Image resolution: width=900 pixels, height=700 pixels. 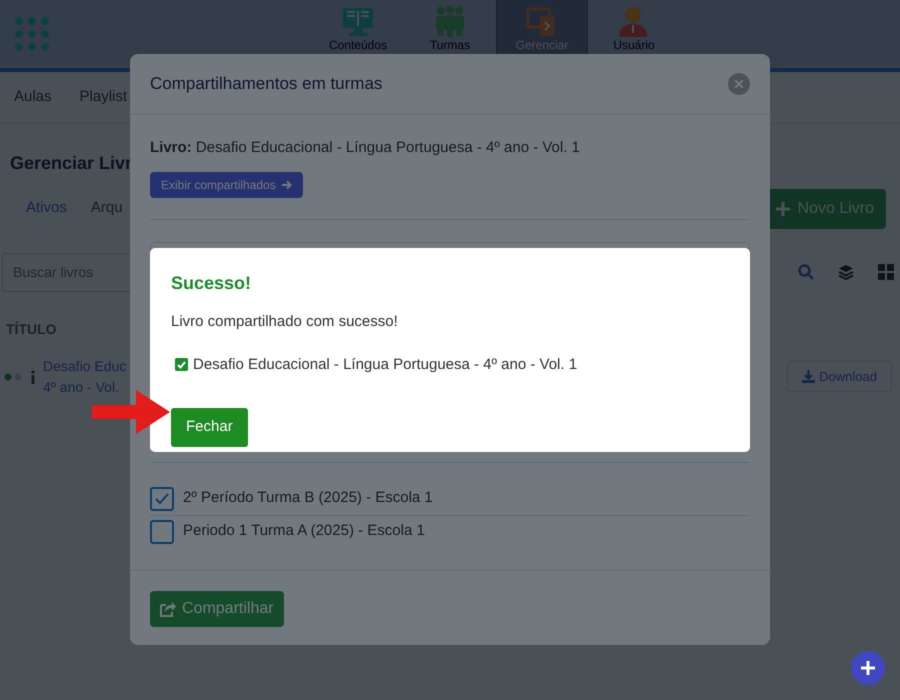 I want to click on close-icon, so click(x=739, y=84).